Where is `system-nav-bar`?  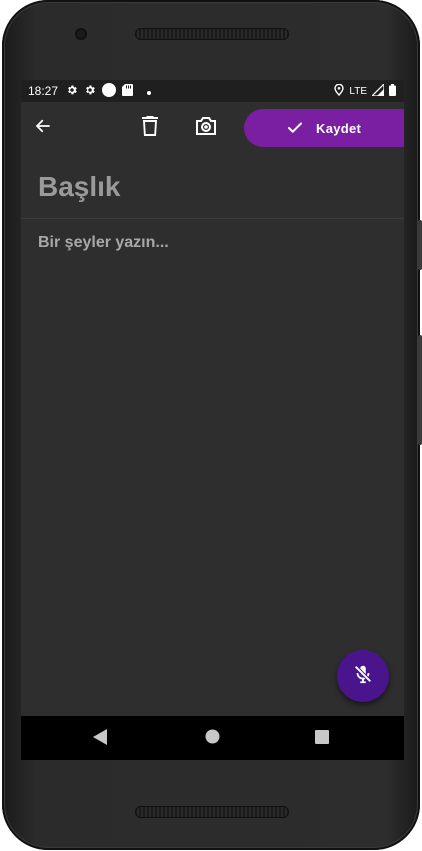
system-nav-bar is located at coordinates (212, 738).